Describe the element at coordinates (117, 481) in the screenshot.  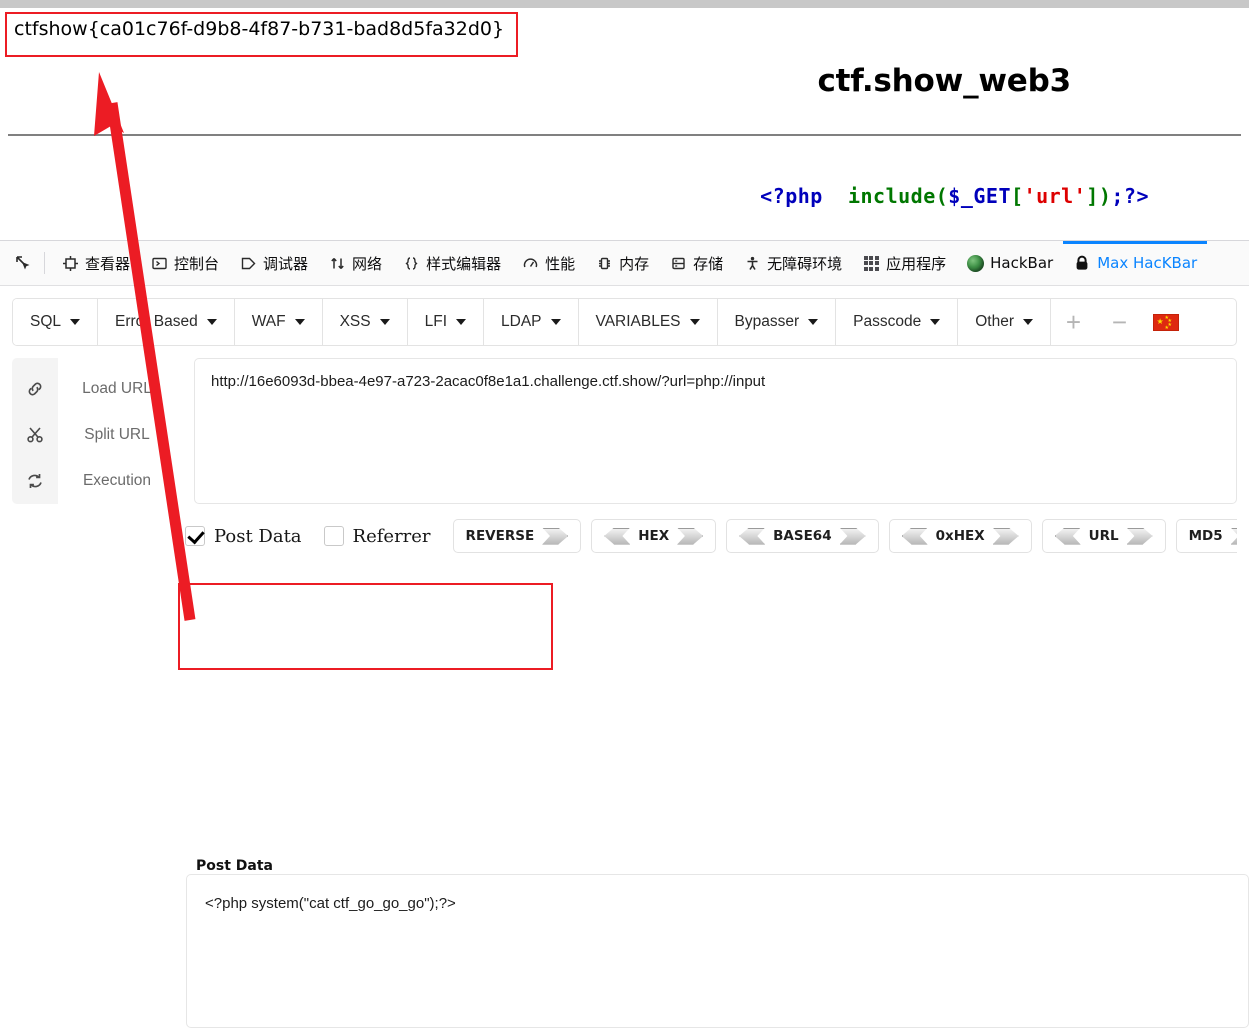
I see `execution-button: Execution` at that location.